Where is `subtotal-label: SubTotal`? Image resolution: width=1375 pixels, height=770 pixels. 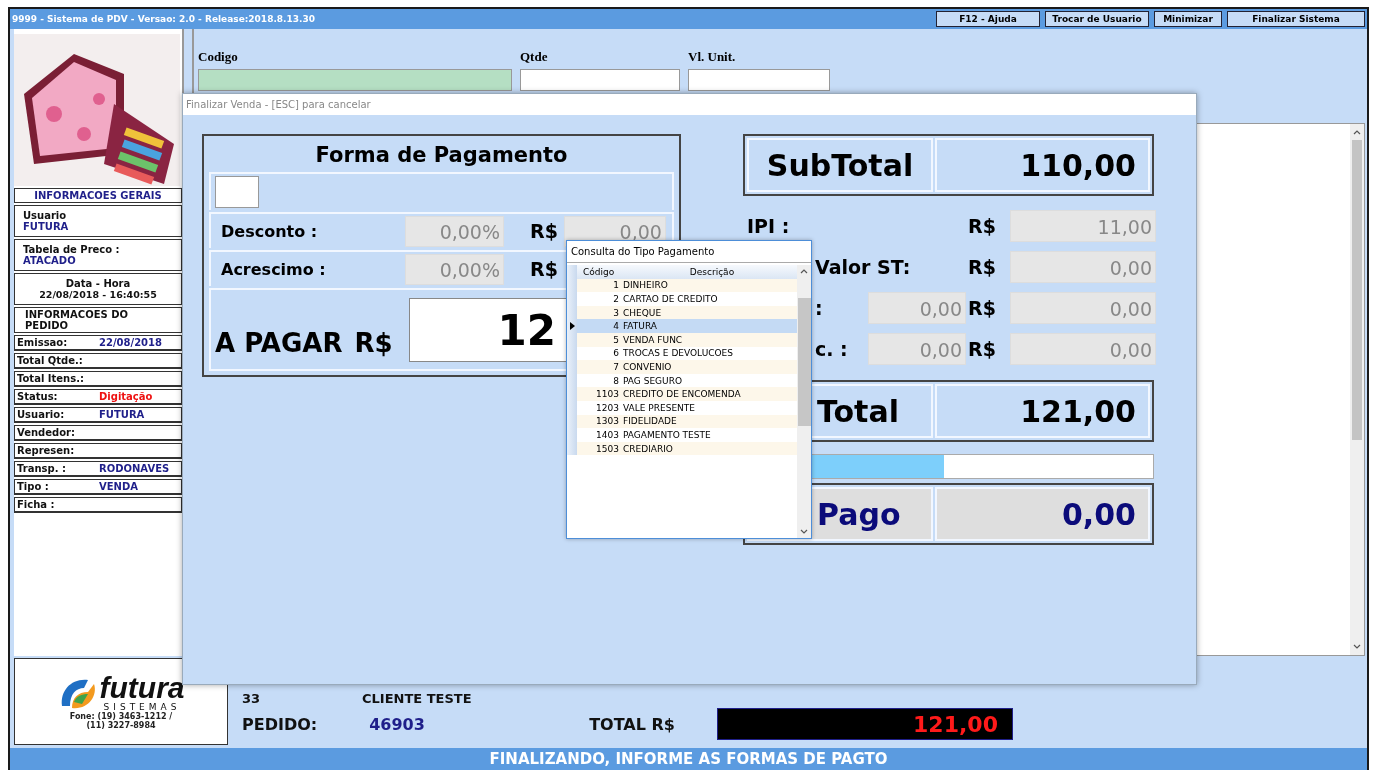 subtotal-label: SubTotal is located at coordinates (840, 165).